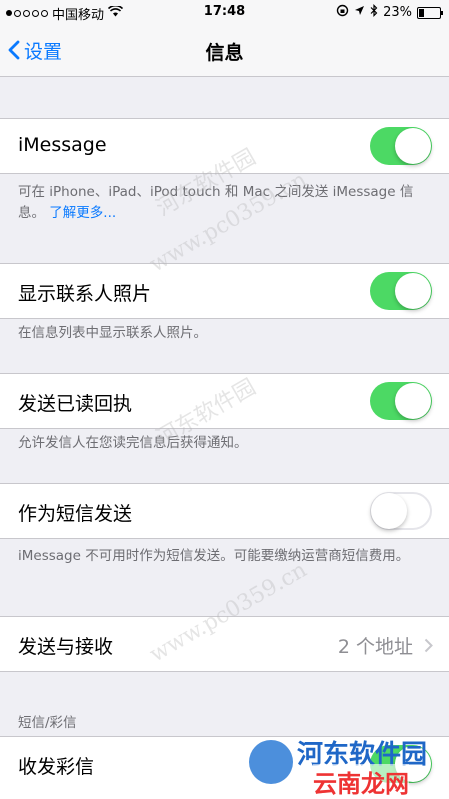  I want to click on contact-photos-toggle, so click(401, 291).